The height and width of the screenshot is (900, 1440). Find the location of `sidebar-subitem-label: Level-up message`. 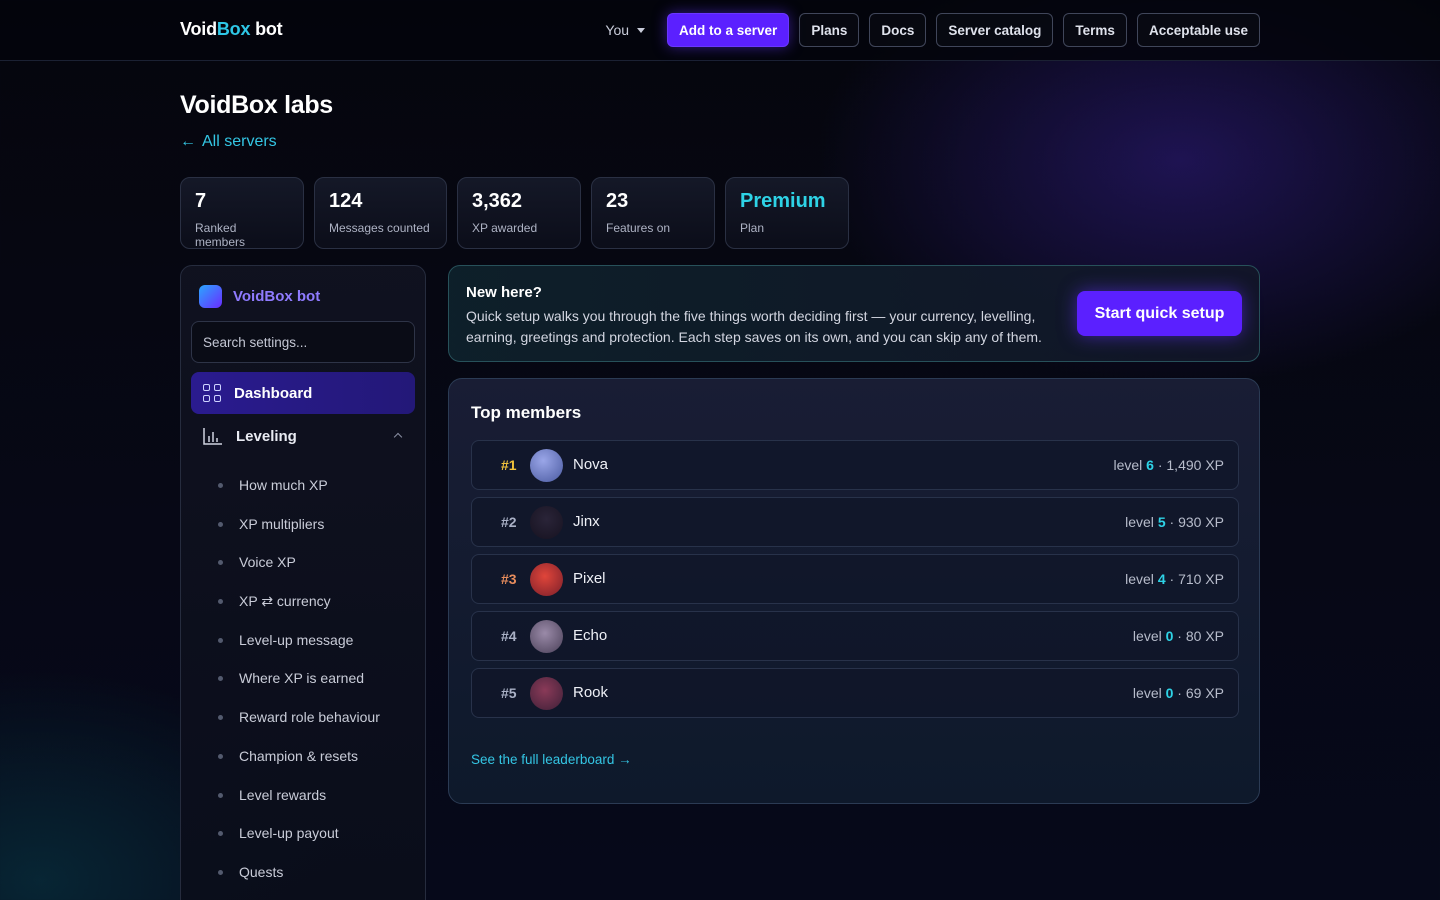

sidebar-subitem-label: Level-up message is located at coordinates (296, 640).